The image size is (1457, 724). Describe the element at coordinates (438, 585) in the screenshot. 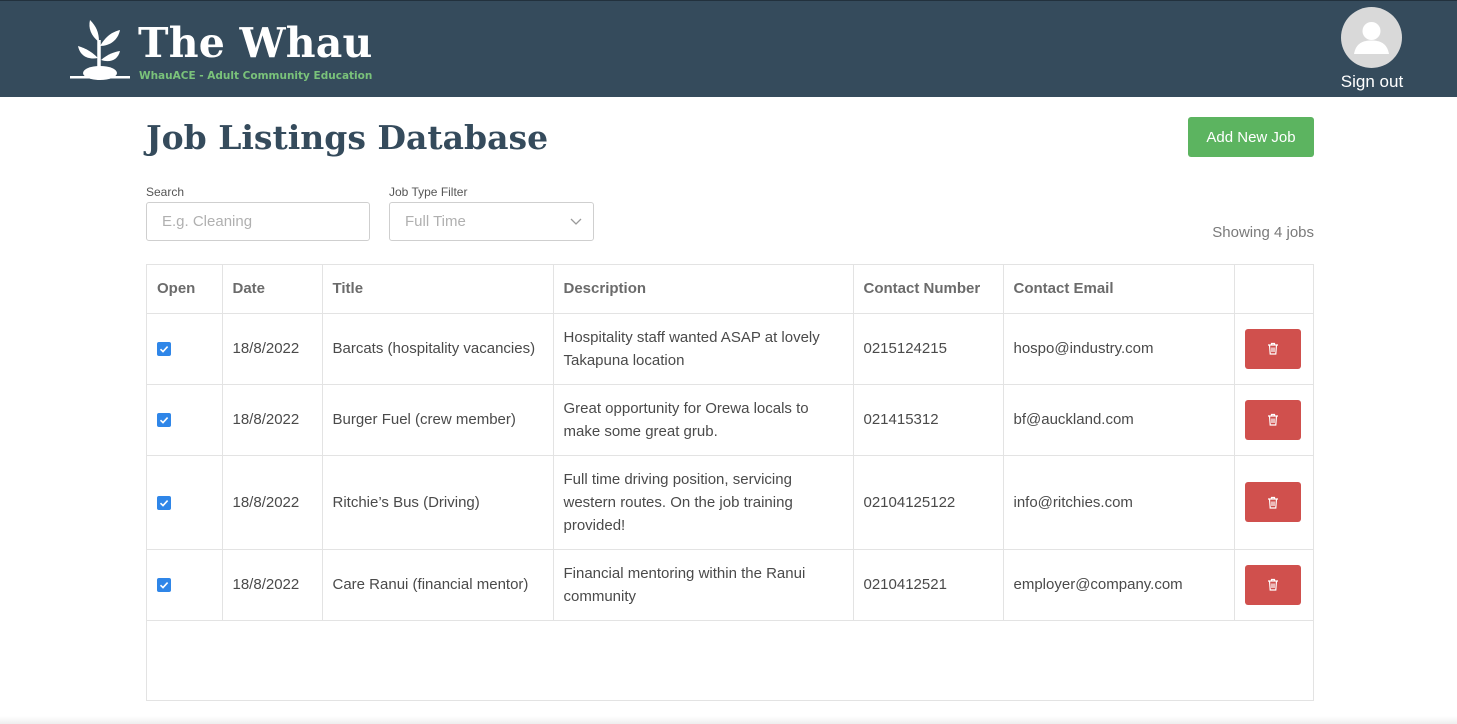

I see `title-cell: Care Ranui (financial mentor)` at that location.